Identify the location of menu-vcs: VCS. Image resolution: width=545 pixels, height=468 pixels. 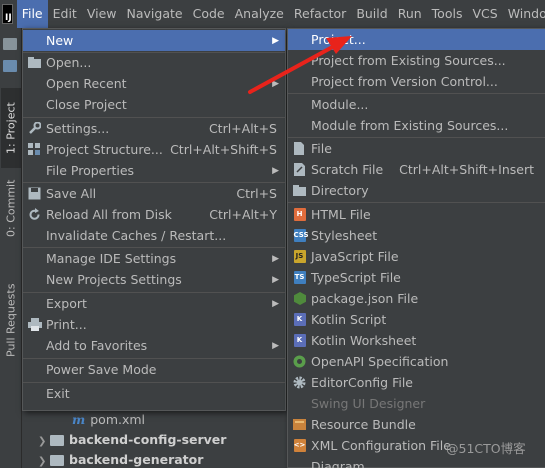
(484, 14).